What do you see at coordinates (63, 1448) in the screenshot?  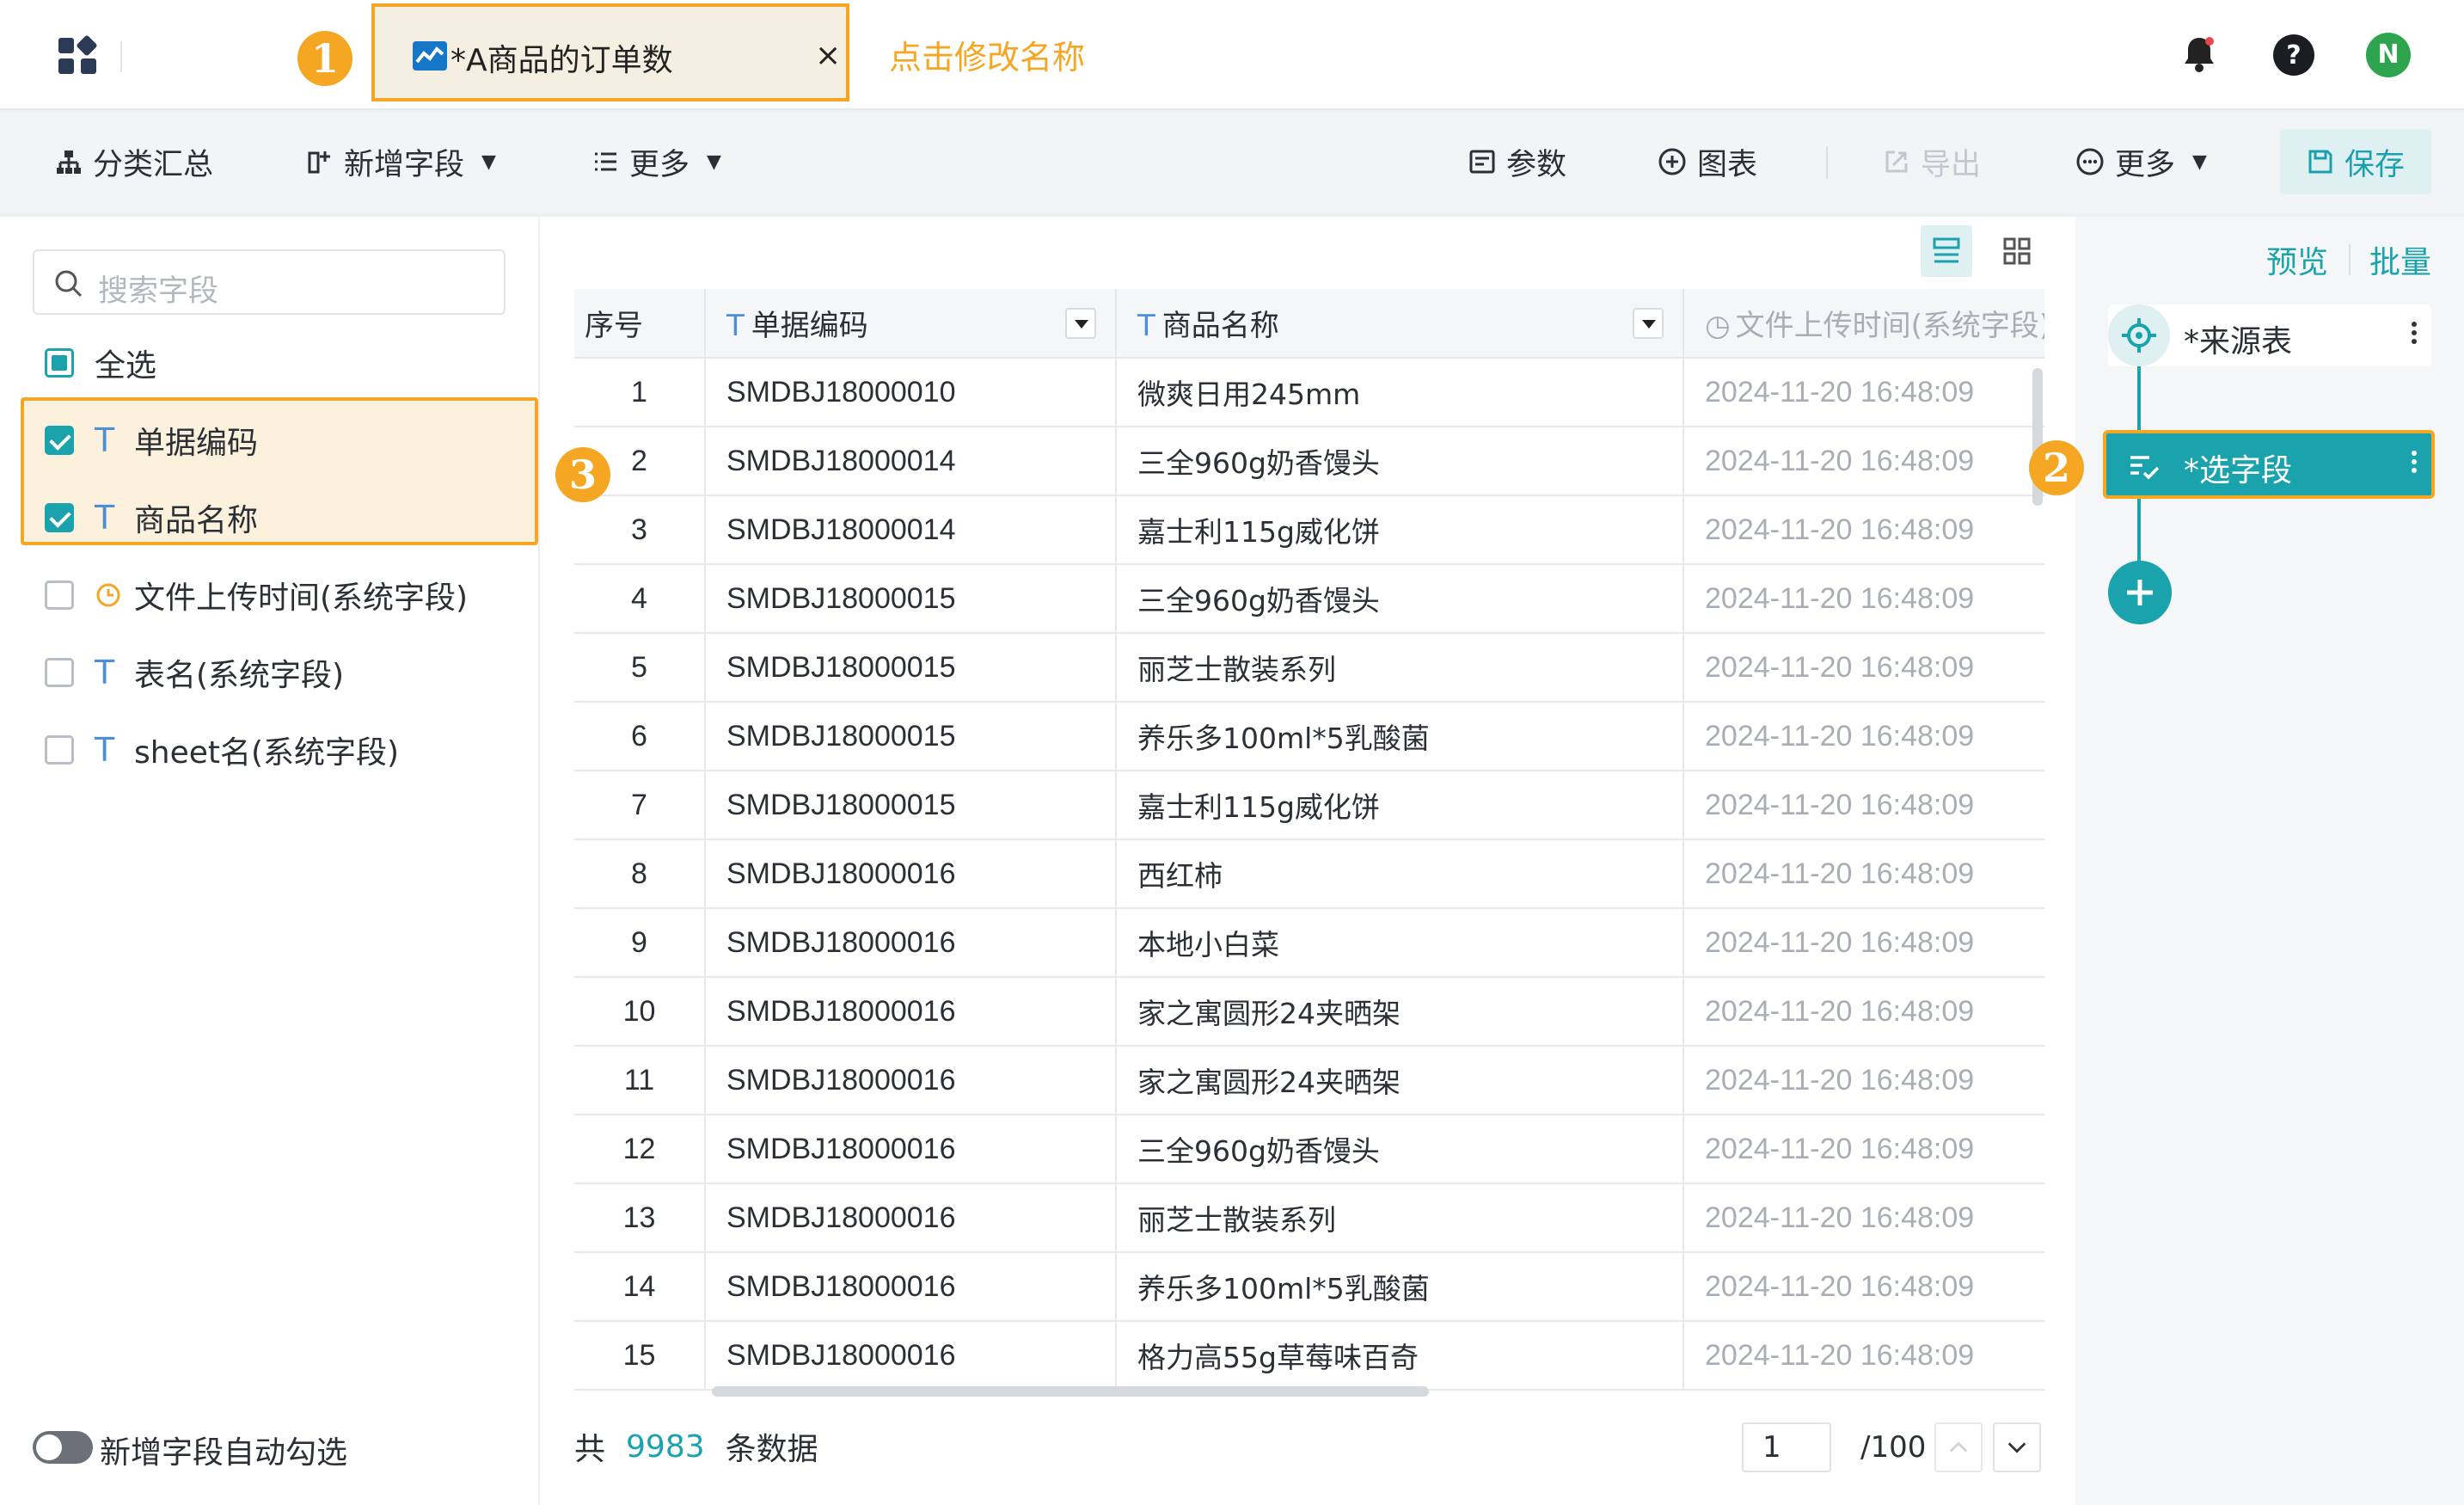 I see `auto-check-toggle` at bounding box center [63, 1448].